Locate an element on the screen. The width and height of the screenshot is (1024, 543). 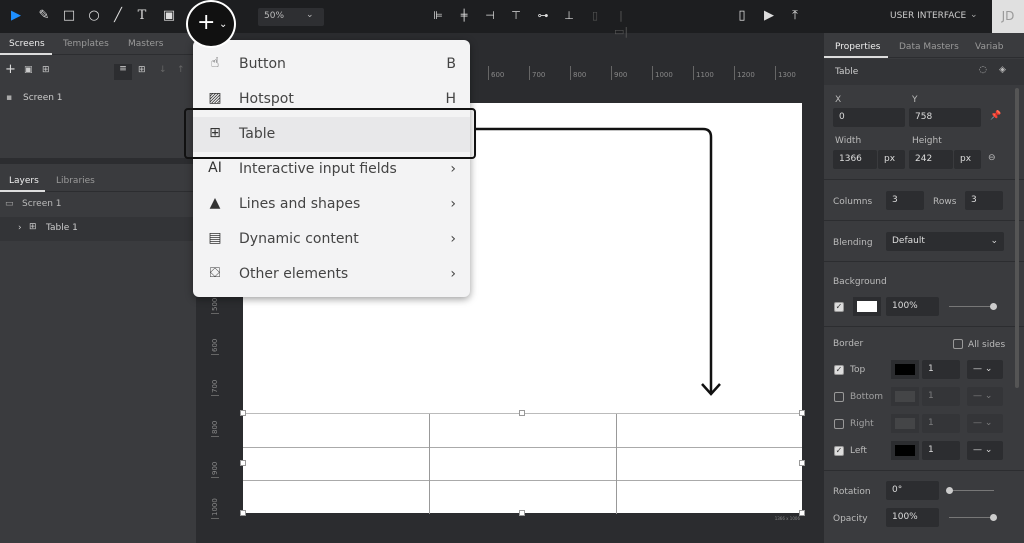
layers-icon: ◈ is located at coordinates (1002, 70).